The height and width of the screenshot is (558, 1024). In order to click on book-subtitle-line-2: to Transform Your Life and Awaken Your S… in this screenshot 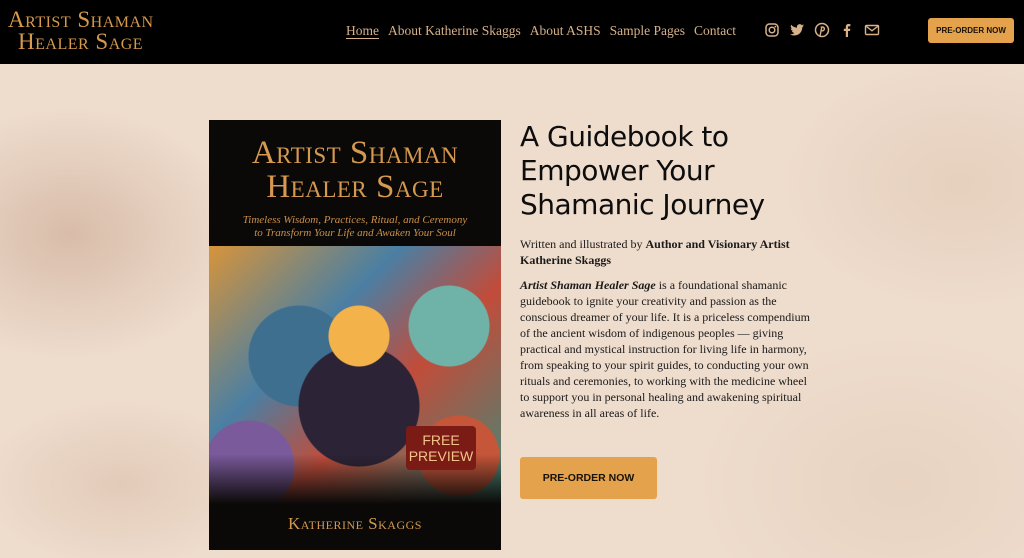, I will do `click(355, 233)`.